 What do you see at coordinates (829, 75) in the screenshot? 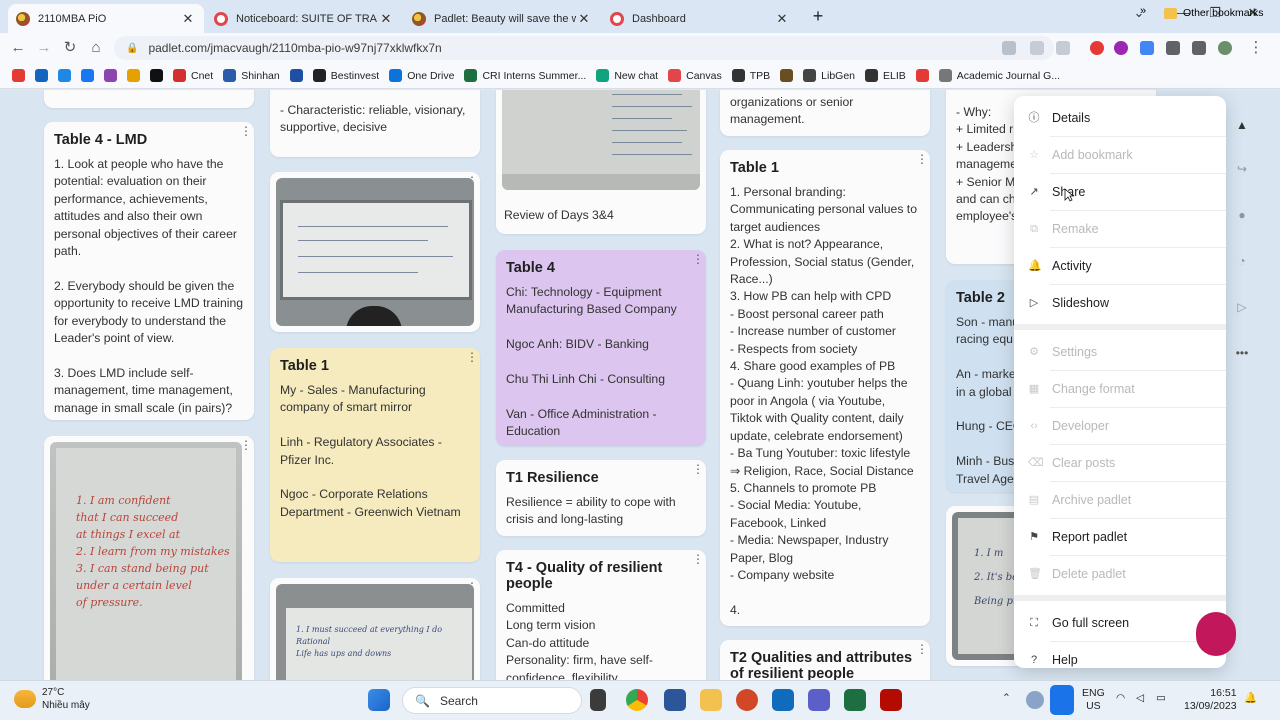
I see `bookmark-item: LibGen` at bounding box center [829, 75].